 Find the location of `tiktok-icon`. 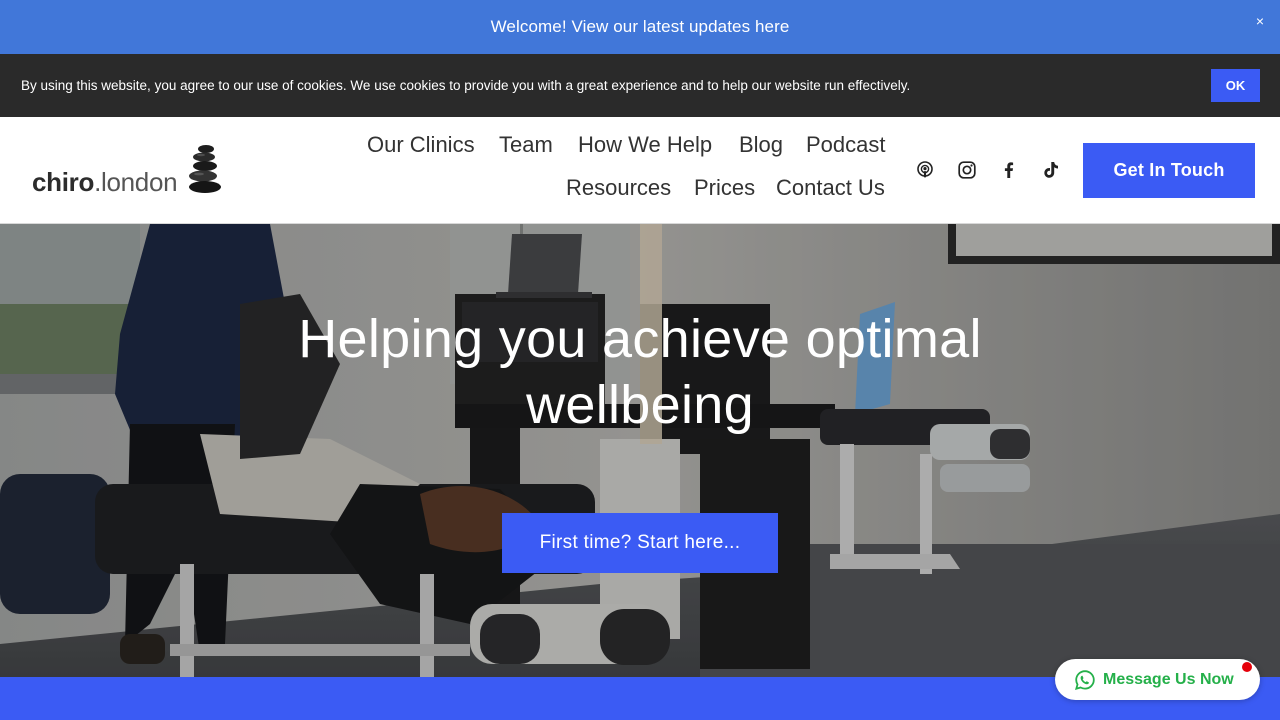

tiktok-icon is located at coordinates (1051, 170).